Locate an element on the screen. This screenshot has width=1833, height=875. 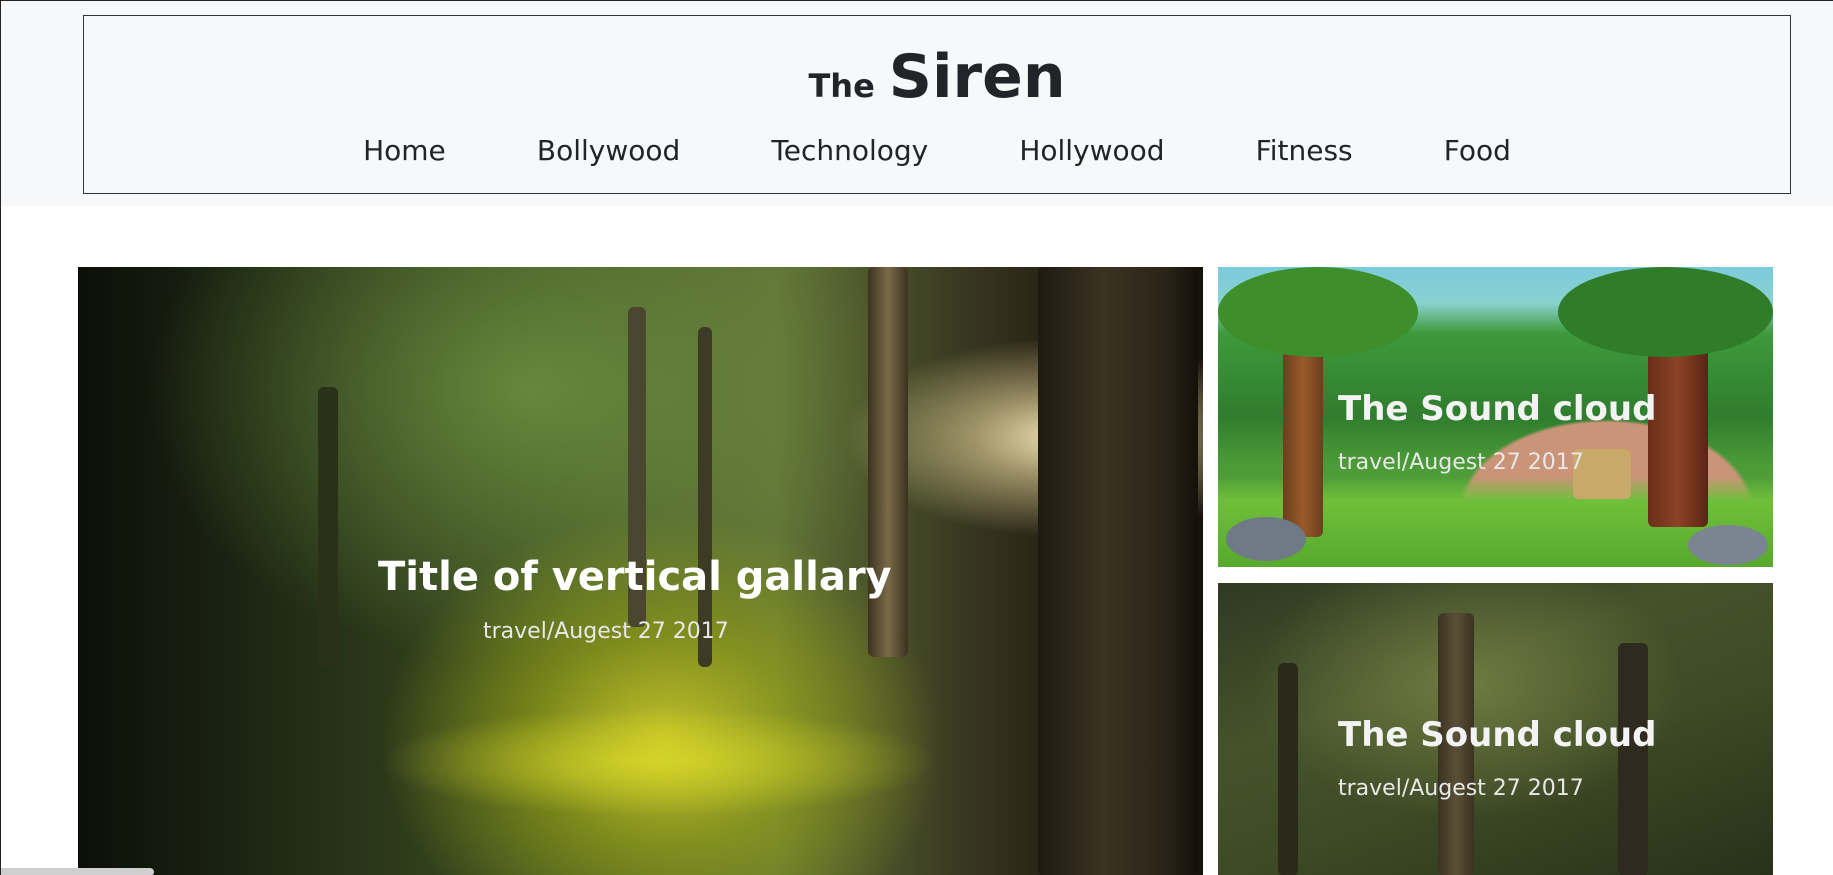
nav-fitness: Fitness is located at coordinates (1304, 150).